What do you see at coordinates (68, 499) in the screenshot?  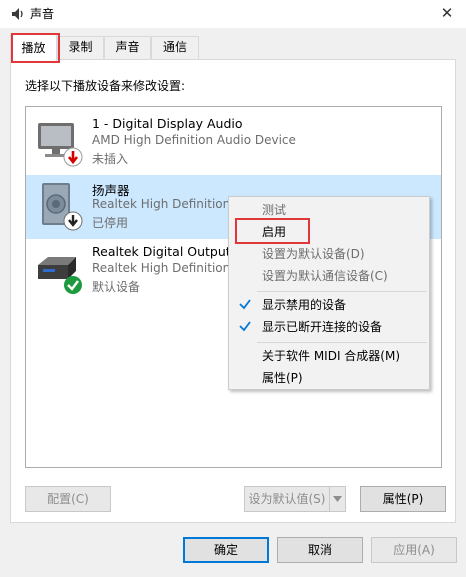 I see `configure-button: 配置(C)` at bounding box center [68, 499].